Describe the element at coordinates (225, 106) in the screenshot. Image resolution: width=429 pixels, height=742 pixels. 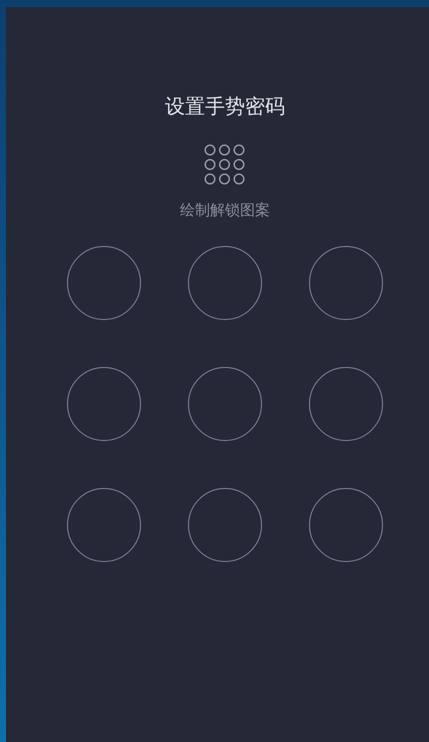
I see `screen-title: 设置手势密码` at that location.